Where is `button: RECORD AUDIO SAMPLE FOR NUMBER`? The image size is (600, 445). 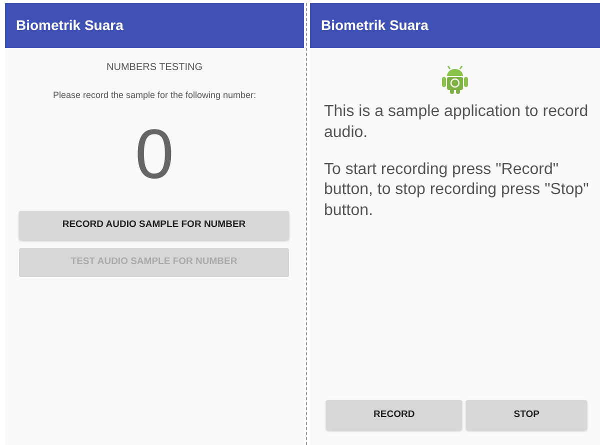 button: RECORD AUDIO SAMPLE FOR NUMBER is located at coordinates (154, 225).